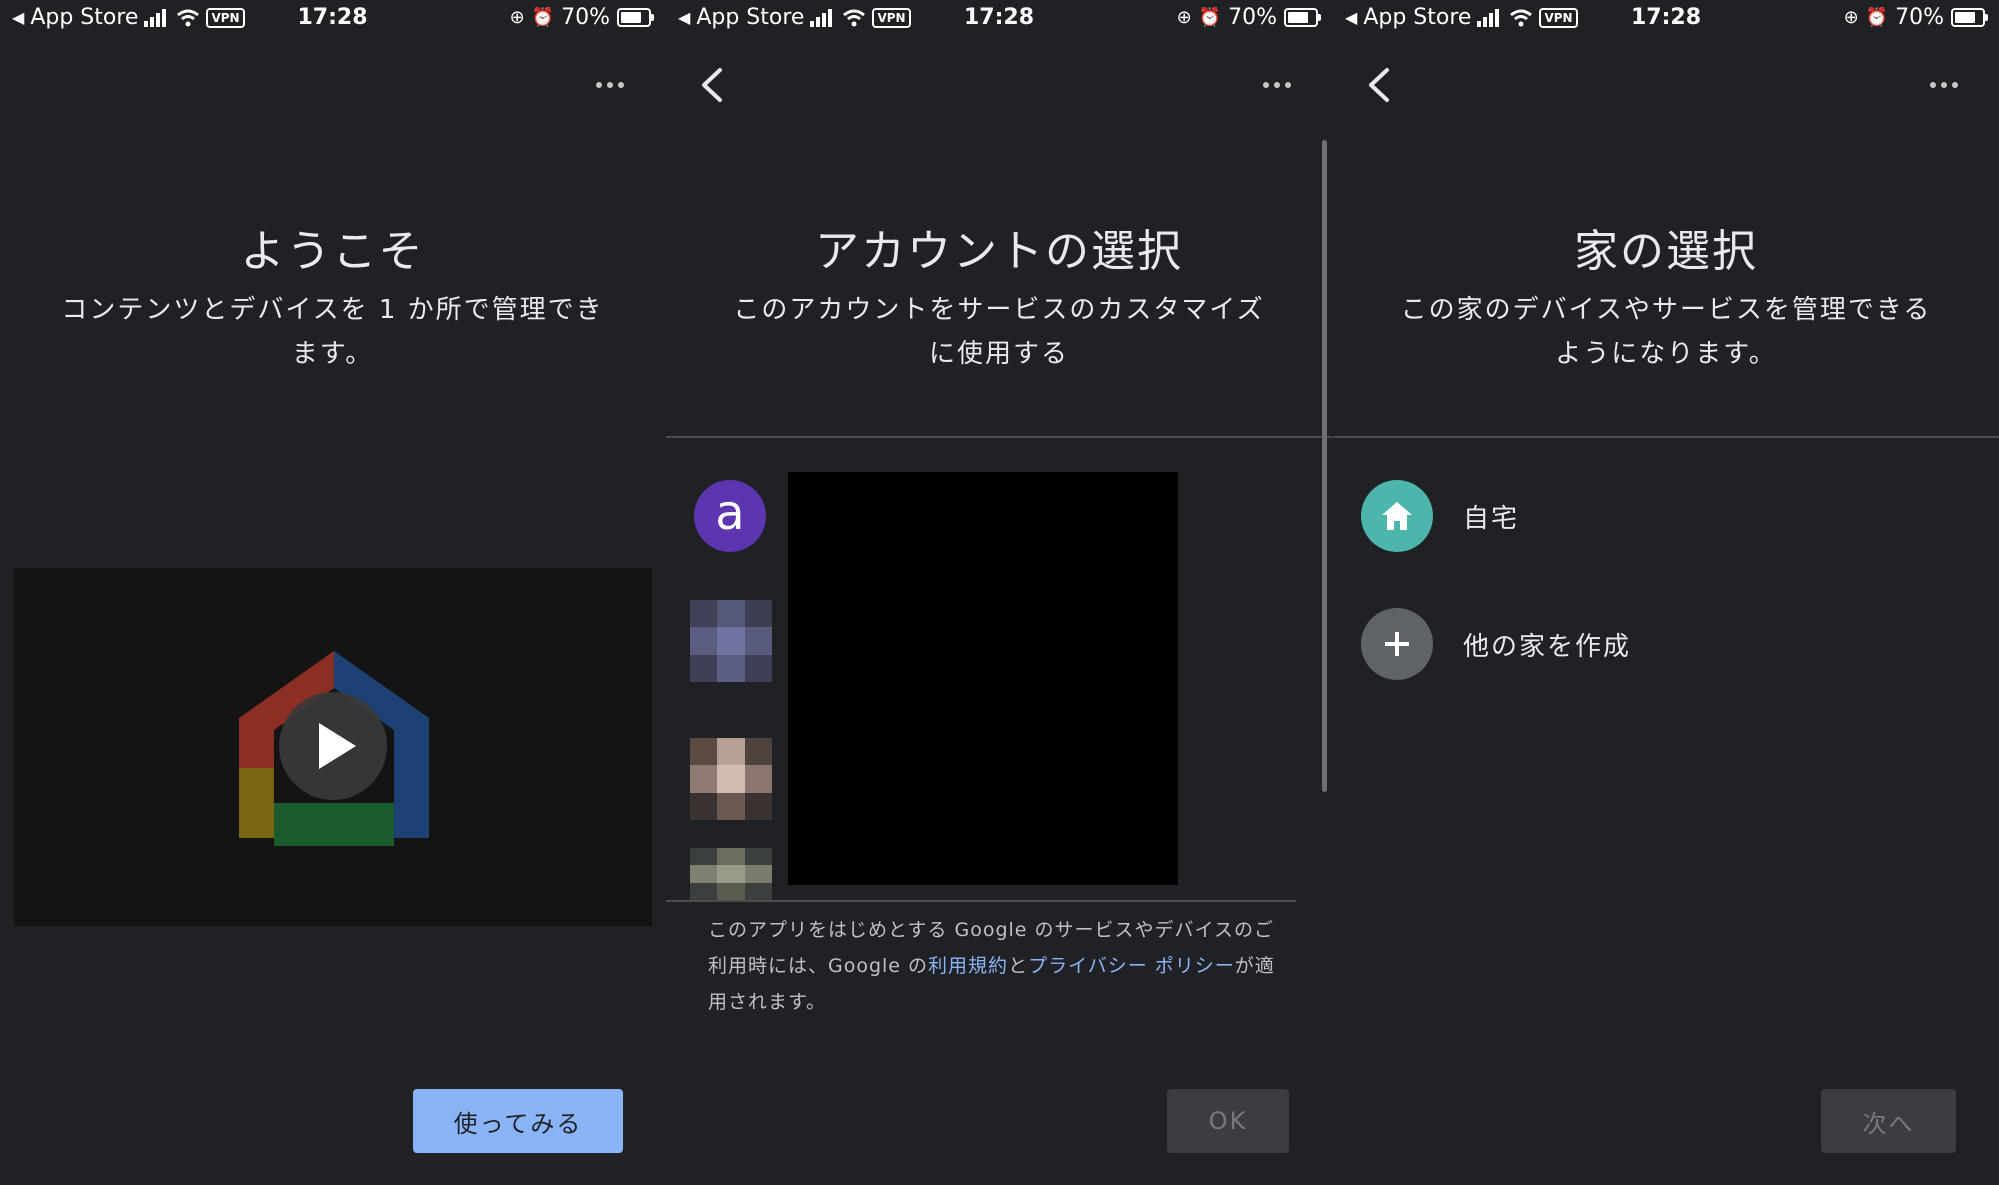 This screenshot has width=1999, height=1185. I want to click on page-title: 家の選択, so click(1666, 251).